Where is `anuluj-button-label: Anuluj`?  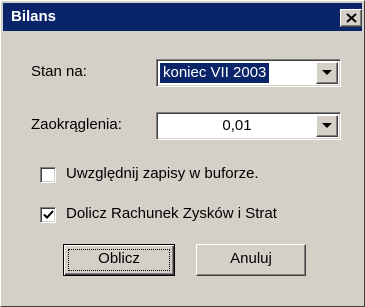 anuluj-button-label: Anuluj is located at coordinates (251, 258).